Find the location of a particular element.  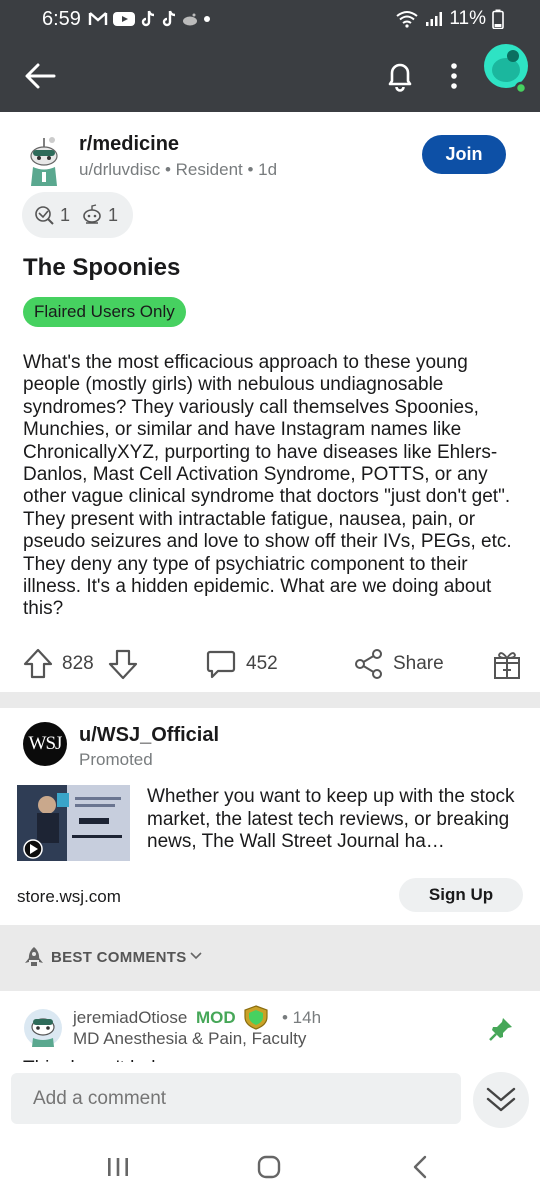

battery-percent: 11% is located at coordinates (467, 18).